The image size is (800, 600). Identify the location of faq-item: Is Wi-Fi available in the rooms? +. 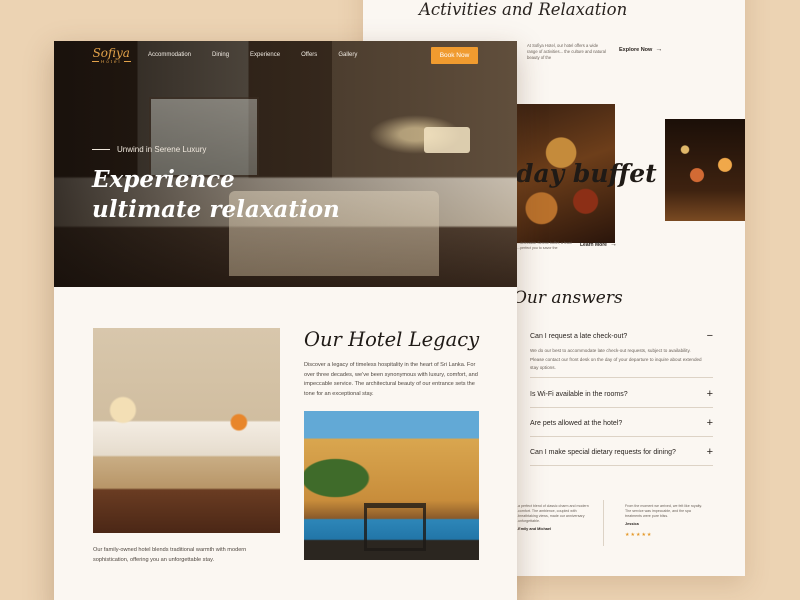
(621, 398).